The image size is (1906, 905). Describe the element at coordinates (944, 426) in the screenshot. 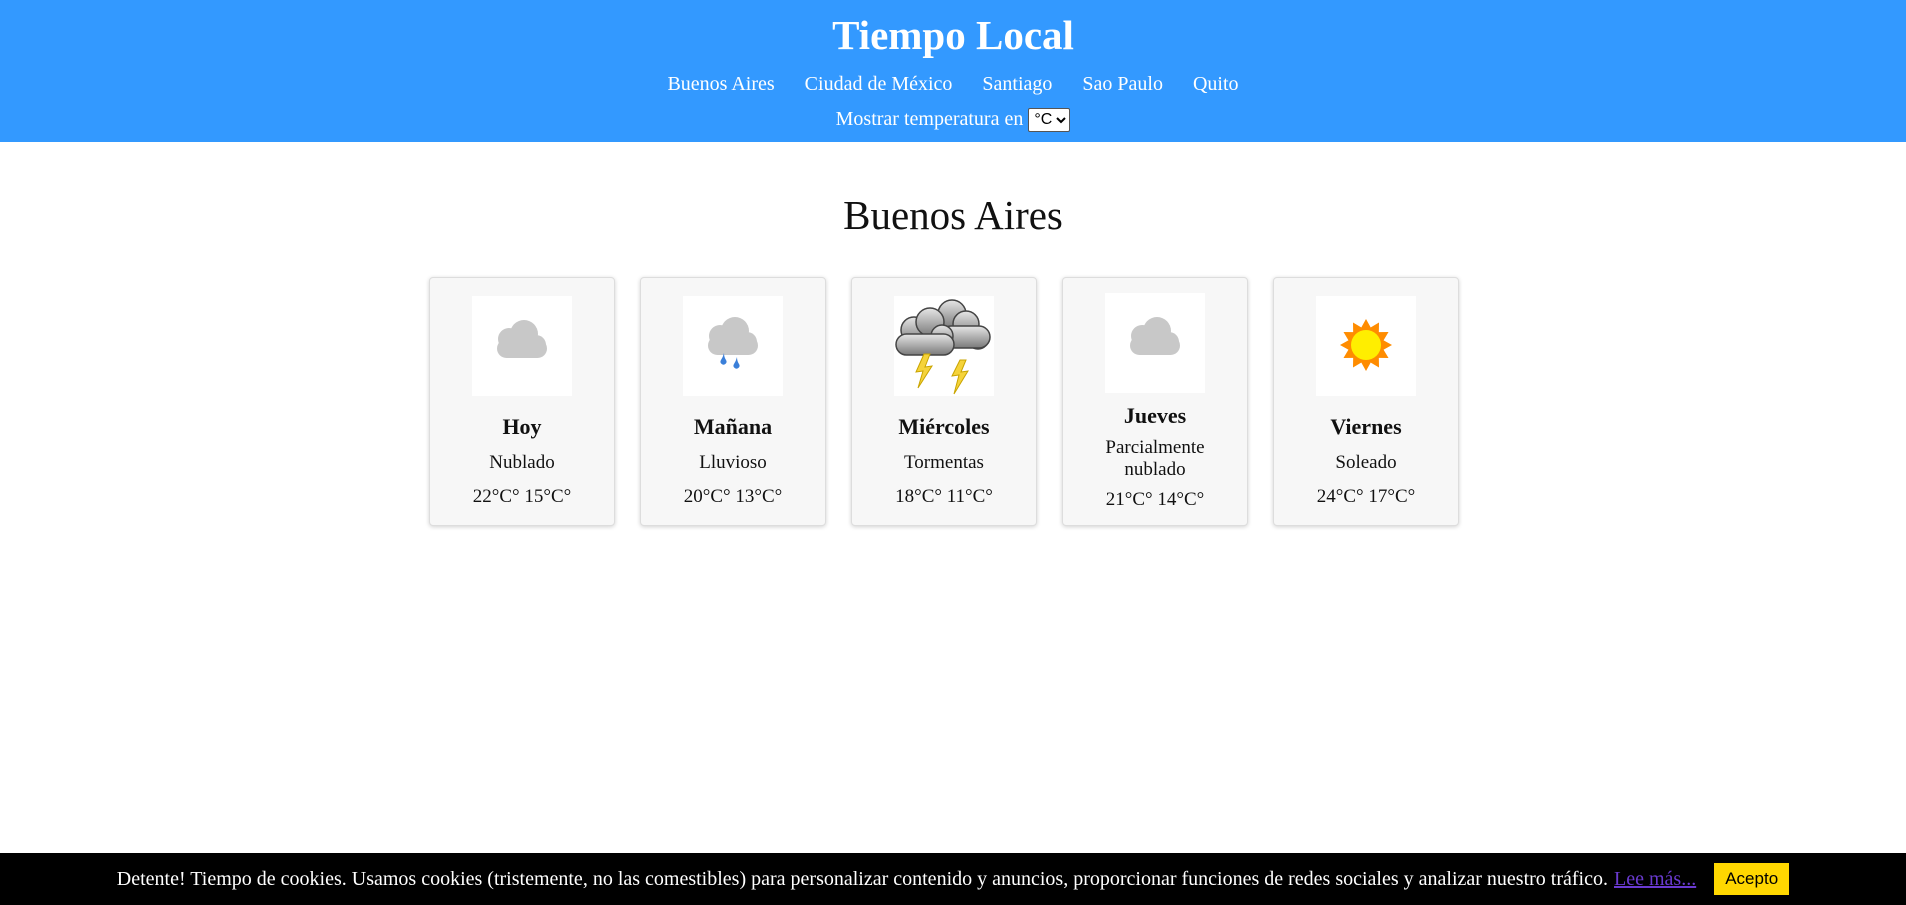

I see `day-name: Miércoles` at that location.